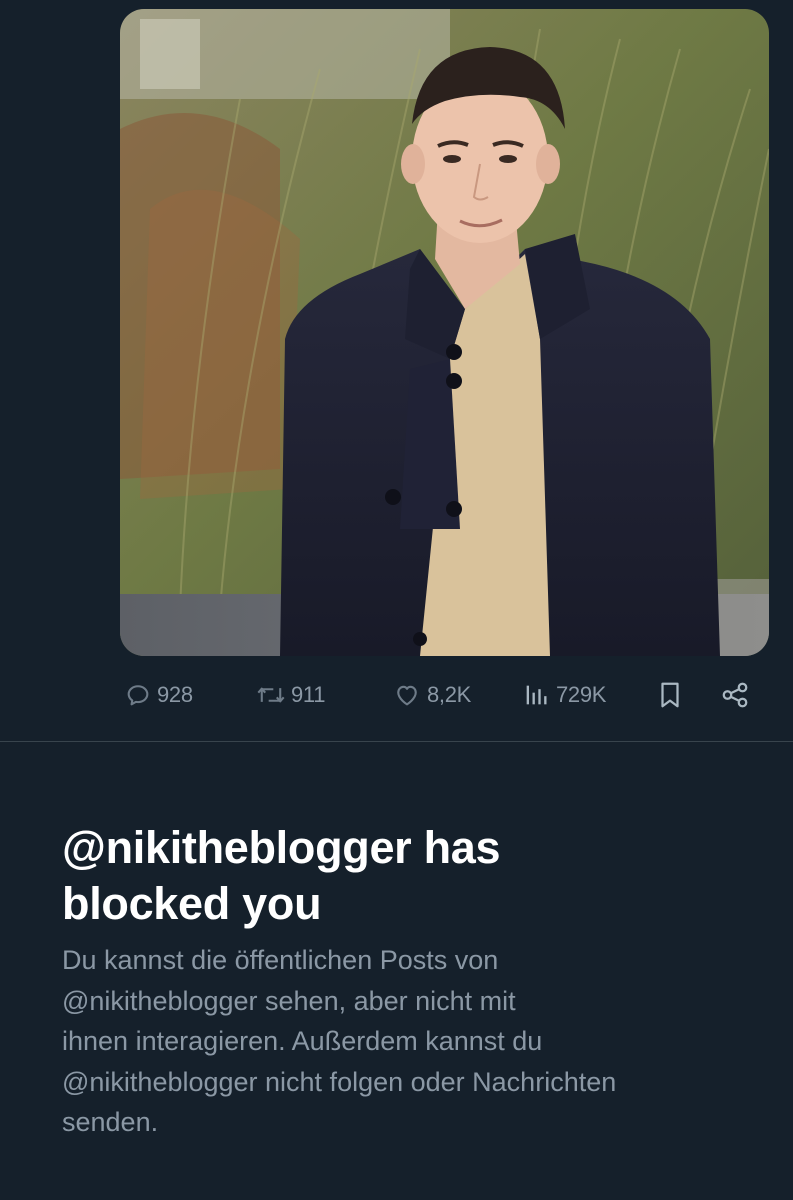 The height and width of the screenshot is (1200, 793). I want to click on bookmark-button, so click(670, 695).